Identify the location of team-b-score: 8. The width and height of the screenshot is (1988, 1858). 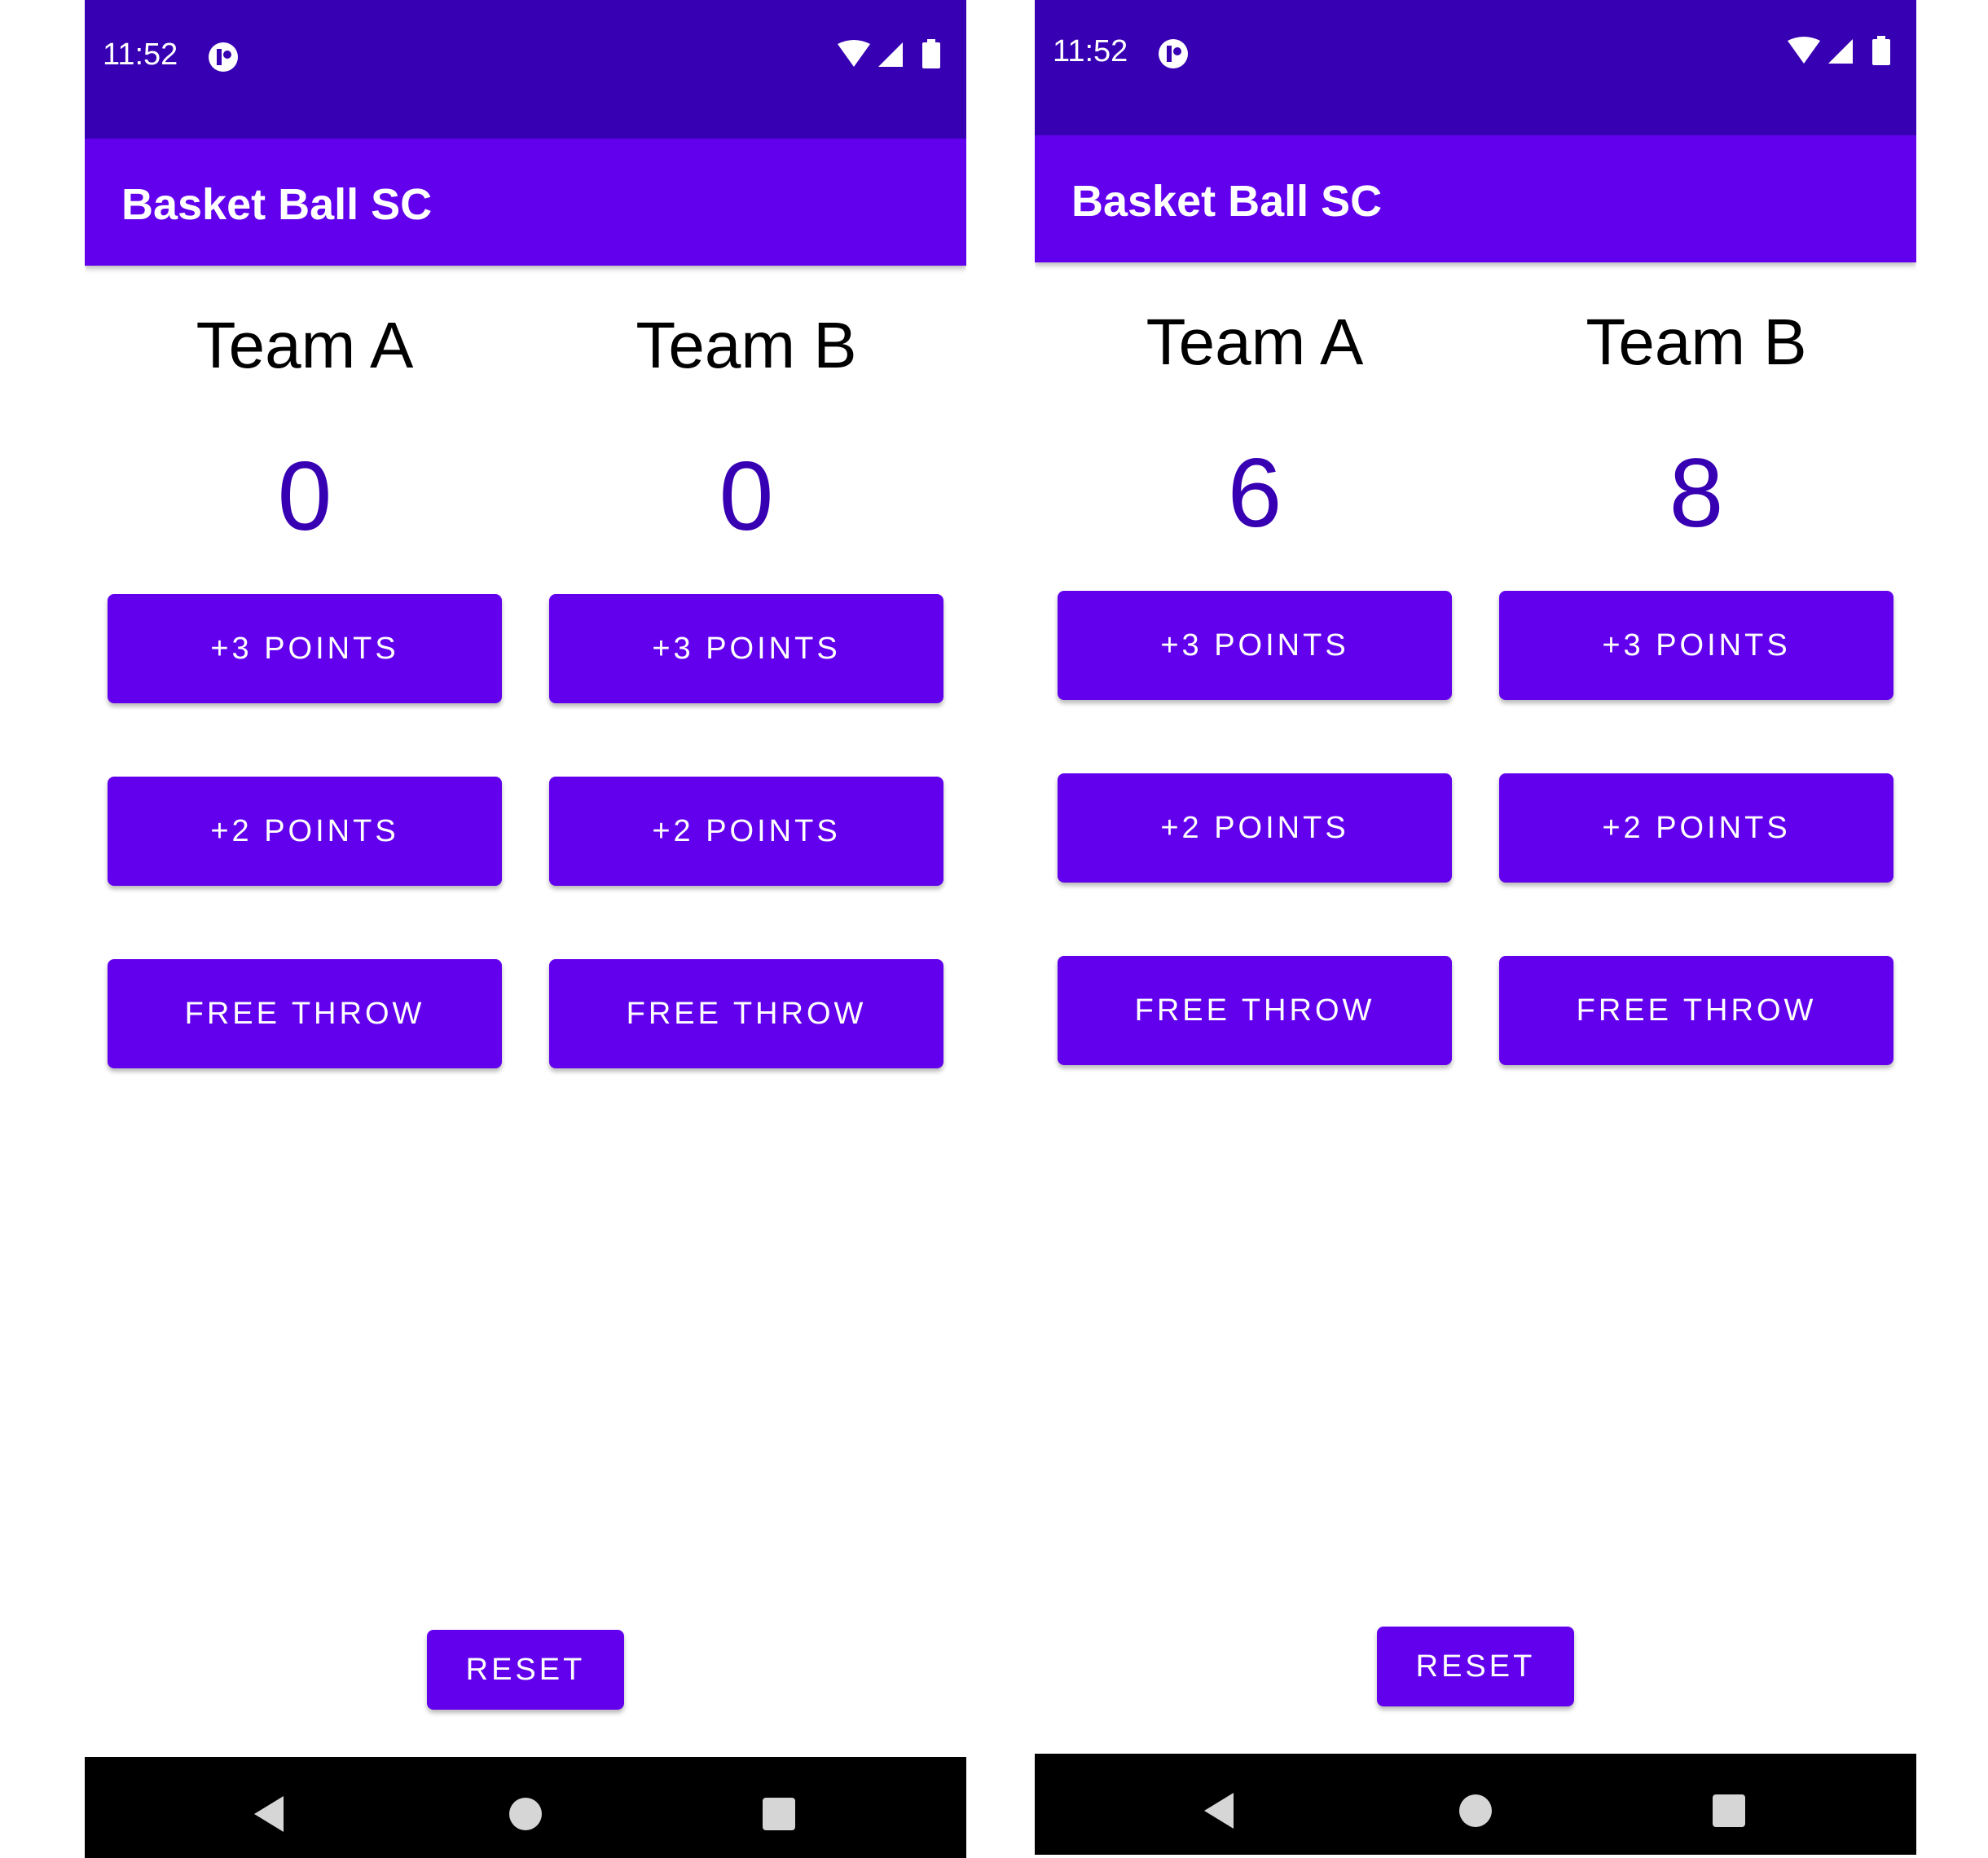
(1696, 493).